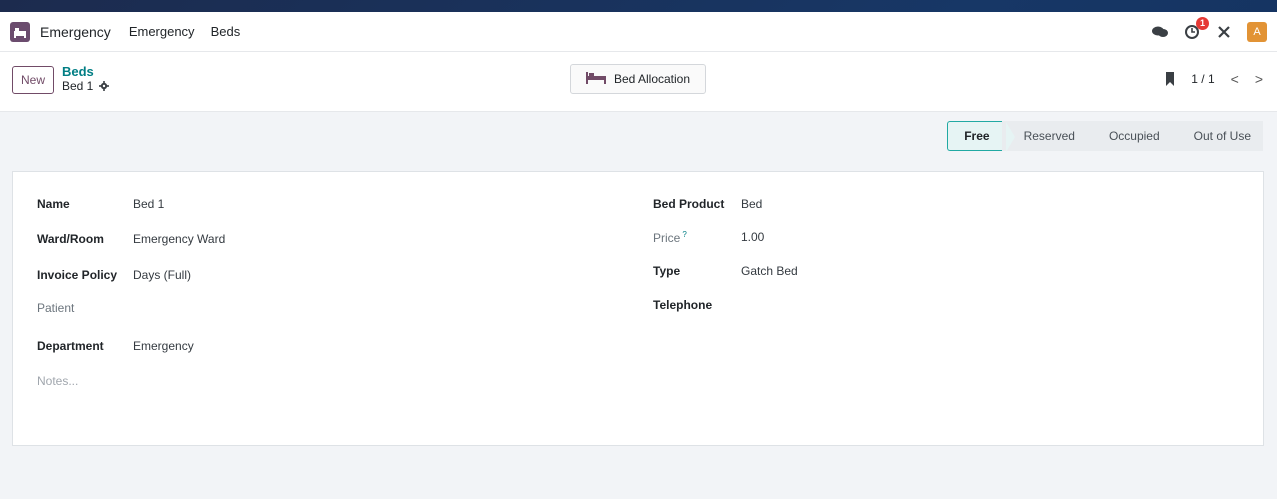  I want to click on bed-allocation-button: Bed Allocation, so click(638, 79).